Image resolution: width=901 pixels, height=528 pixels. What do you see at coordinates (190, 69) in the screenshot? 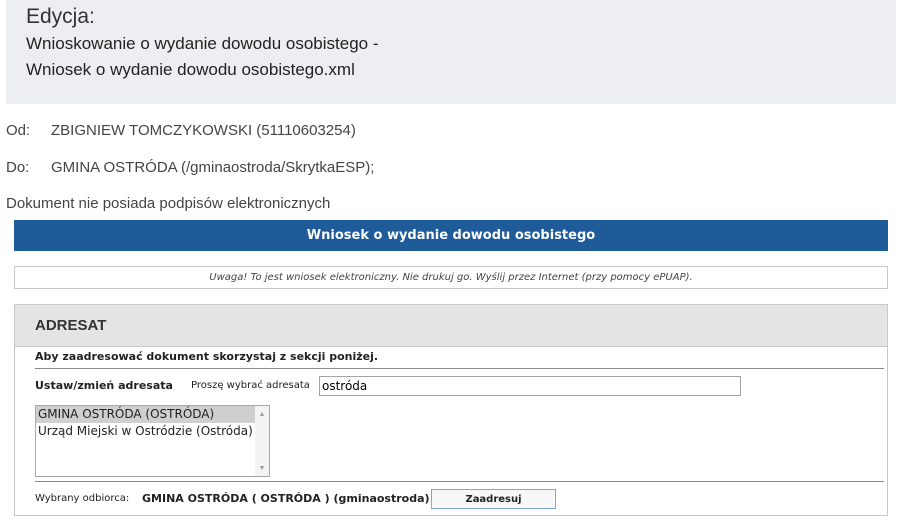
I see `document-name-line2: Wniosek o wydanie dowodu osobistego.xml` at bounding box center [190, 69].